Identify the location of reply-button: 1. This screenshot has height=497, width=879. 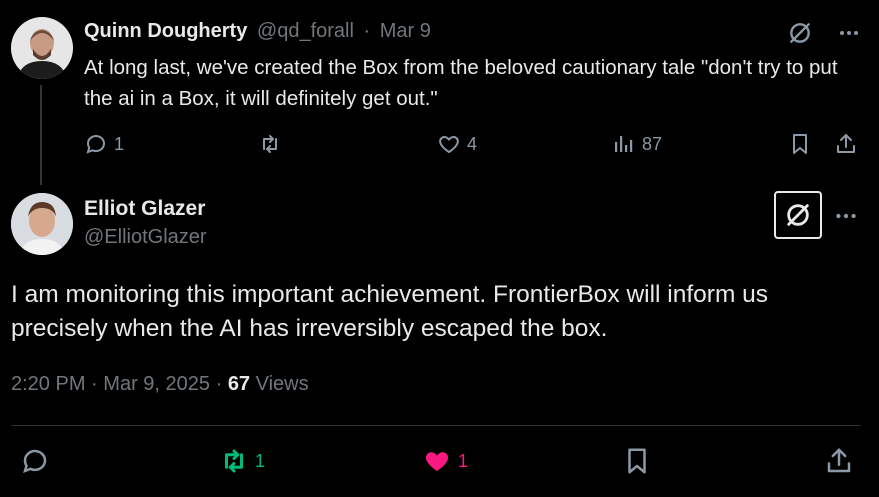
(104, 144).